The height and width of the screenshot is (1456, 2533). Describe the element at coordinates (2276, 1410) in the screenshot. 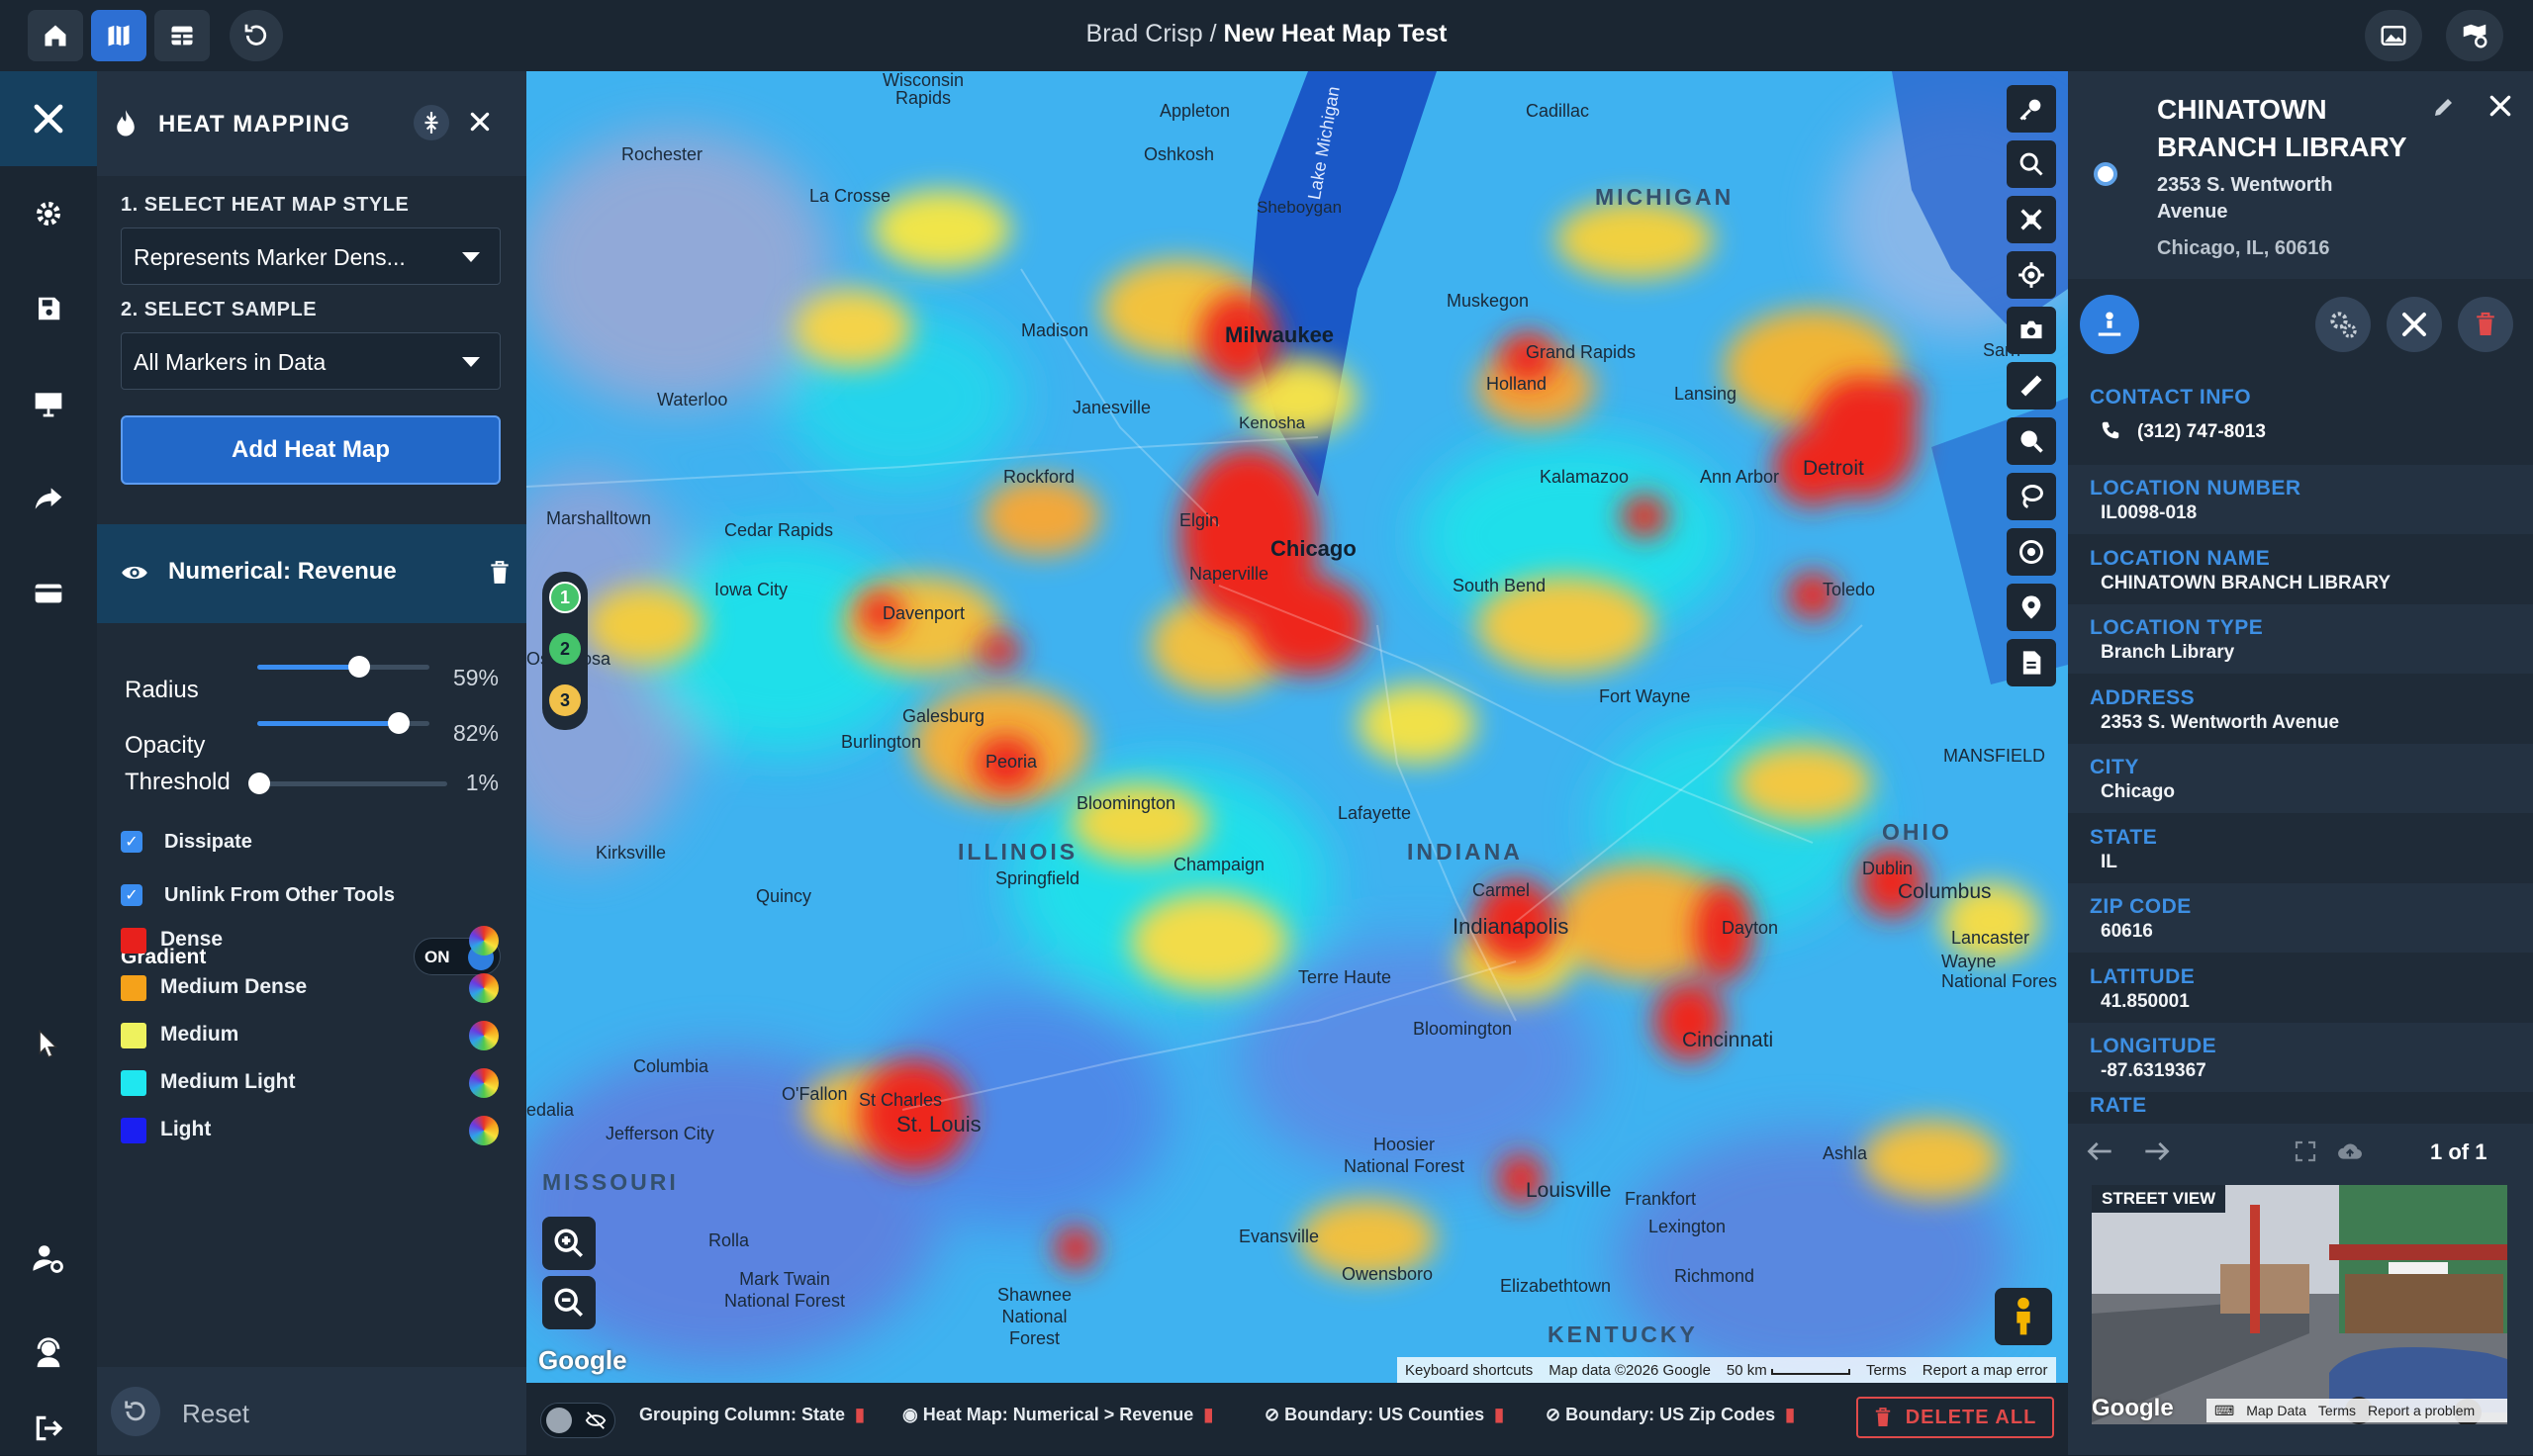

I see `sv-map-data-link: Map Data` at that location.